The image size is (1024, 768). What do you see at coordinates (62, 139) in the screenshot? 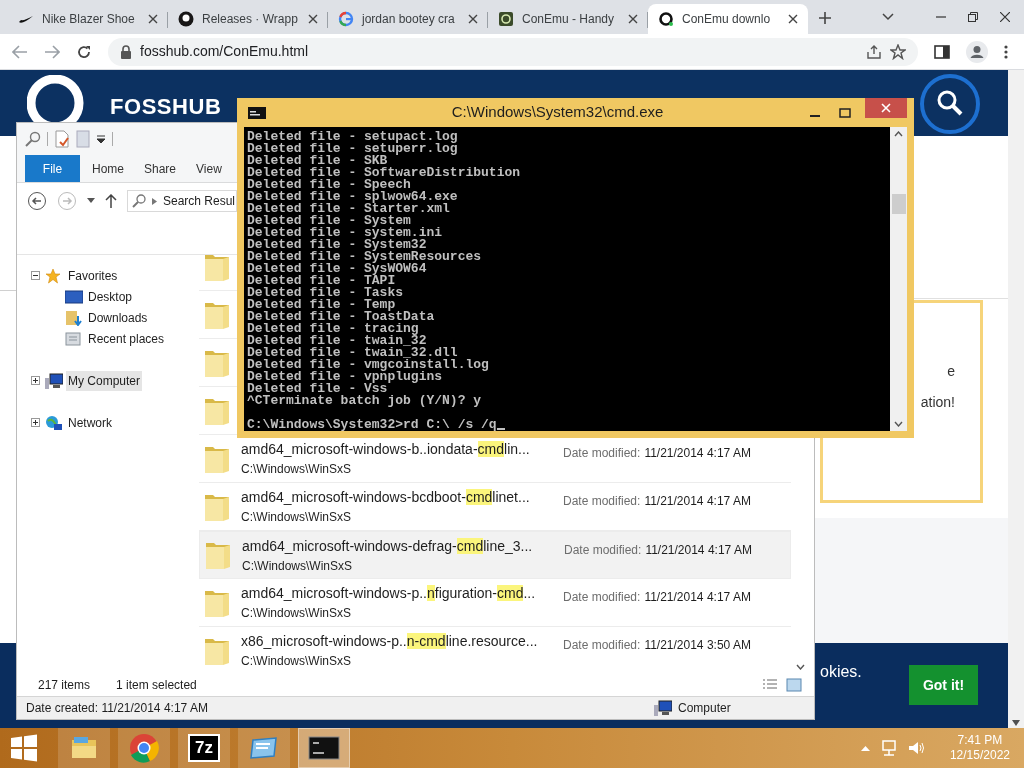
I see `properties-icon` at bounding box center [62, 139].